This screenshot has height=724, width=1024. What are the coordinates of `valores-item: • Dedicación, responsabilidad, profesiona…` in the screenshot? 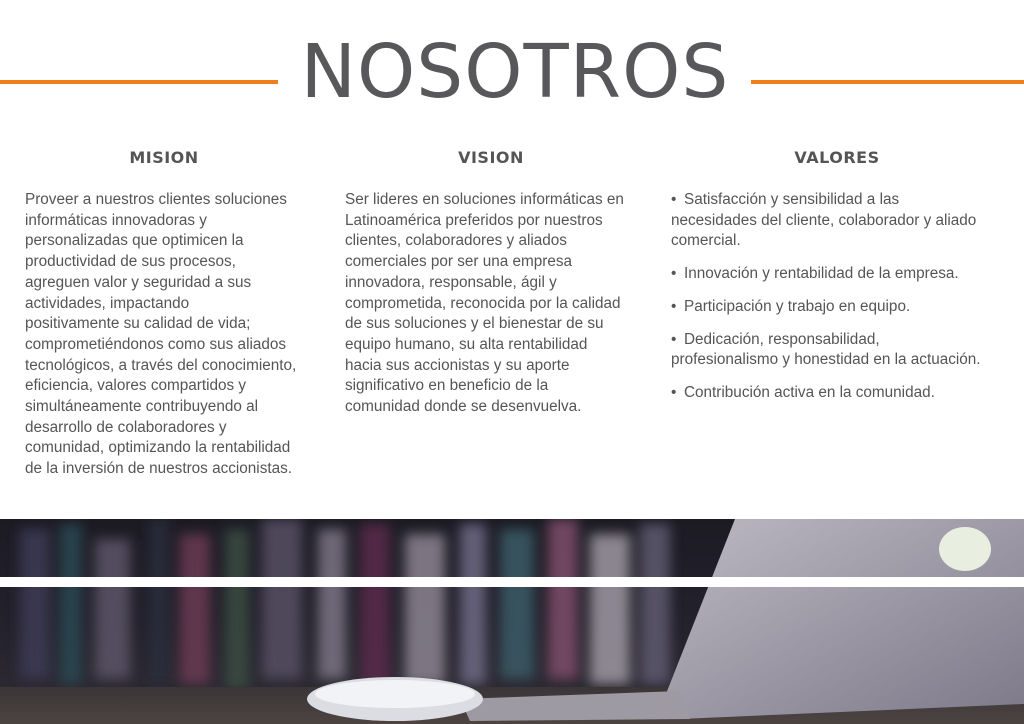 It's located at (841, 350).